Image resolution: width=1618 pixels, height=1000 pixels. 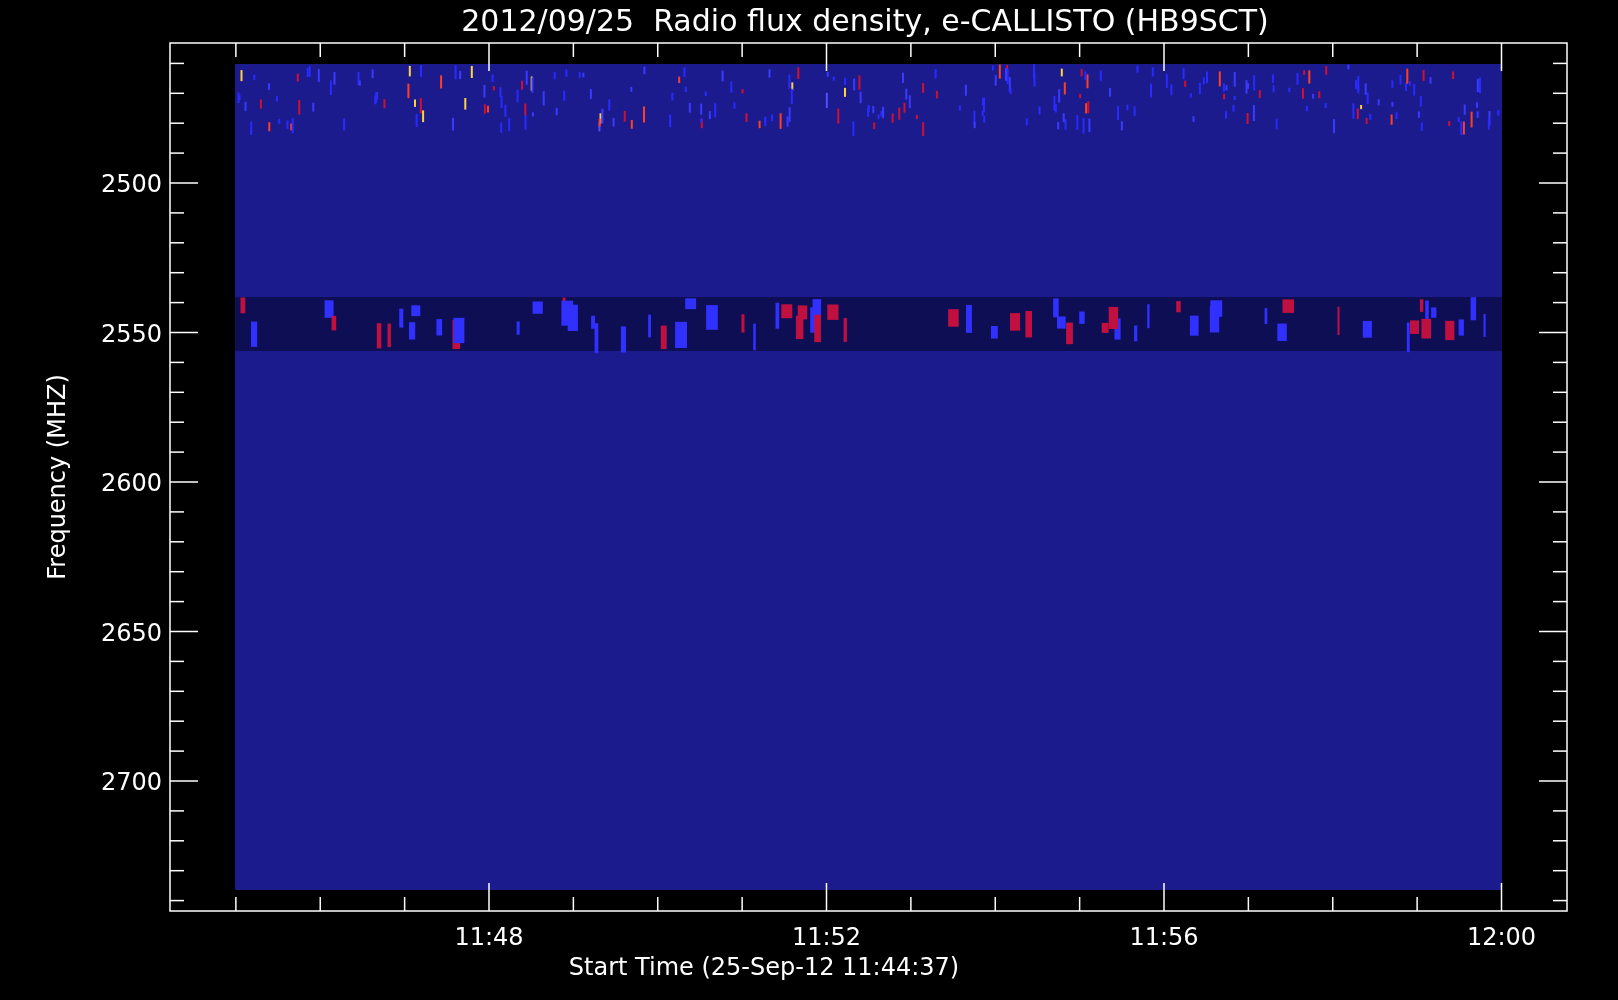 What do you see at coordinates (865, 20) in the screenshot?
I see `chart-title: 2012/09/25 Radio flux density, e-CALLISTO (HB9SCT)` at bounding box center [865, 20].